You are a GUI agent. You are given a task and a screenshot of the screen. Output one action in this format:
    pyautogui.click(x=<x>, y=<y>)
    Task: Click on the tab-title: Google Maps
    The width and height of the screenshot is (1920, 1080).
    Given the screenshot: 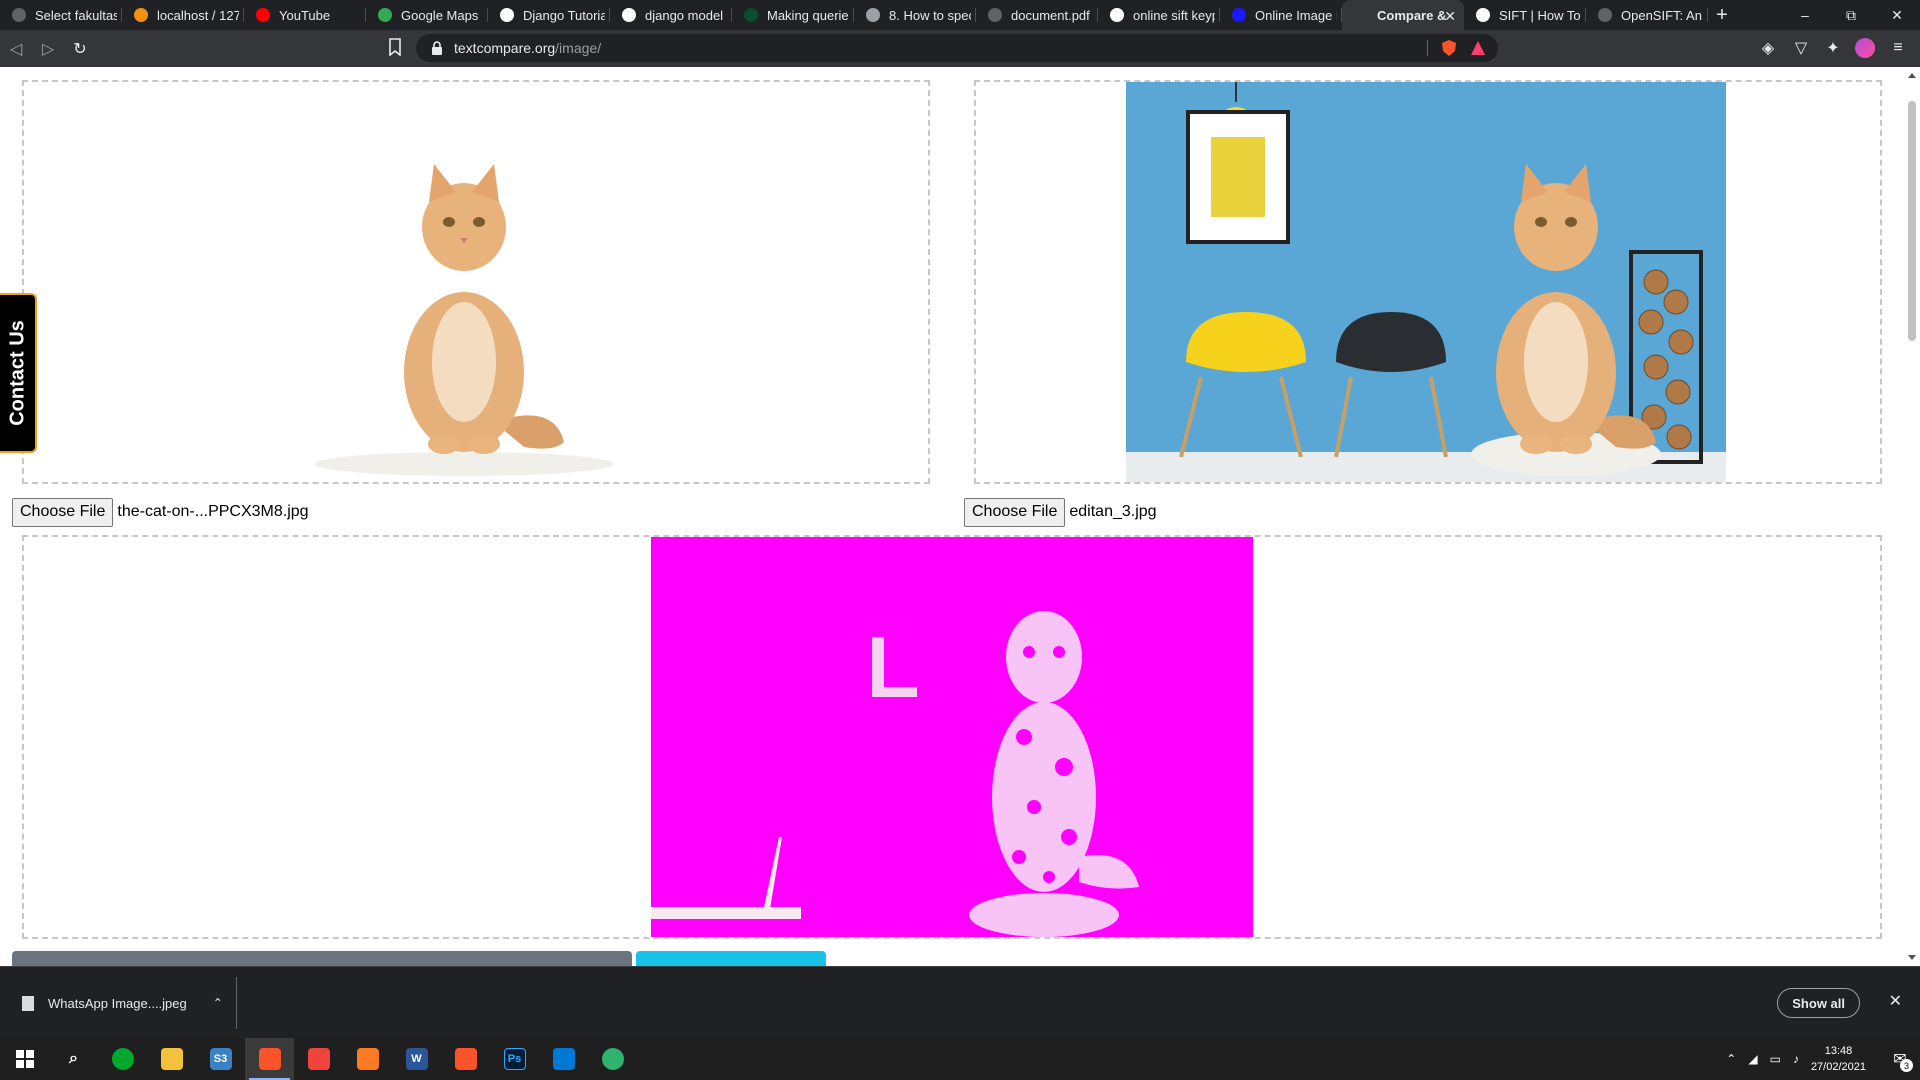 What is the action you would take?
    pyautogui.click(x=440, y=15)
    